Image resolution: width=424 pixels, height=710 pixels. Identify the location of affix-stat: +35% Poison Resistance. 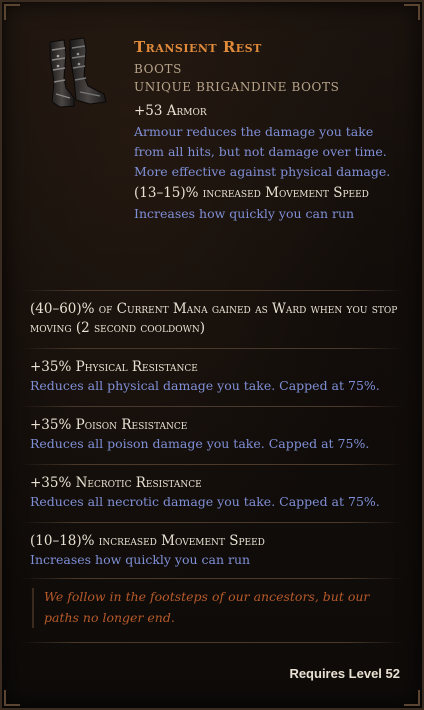
(109, 425).